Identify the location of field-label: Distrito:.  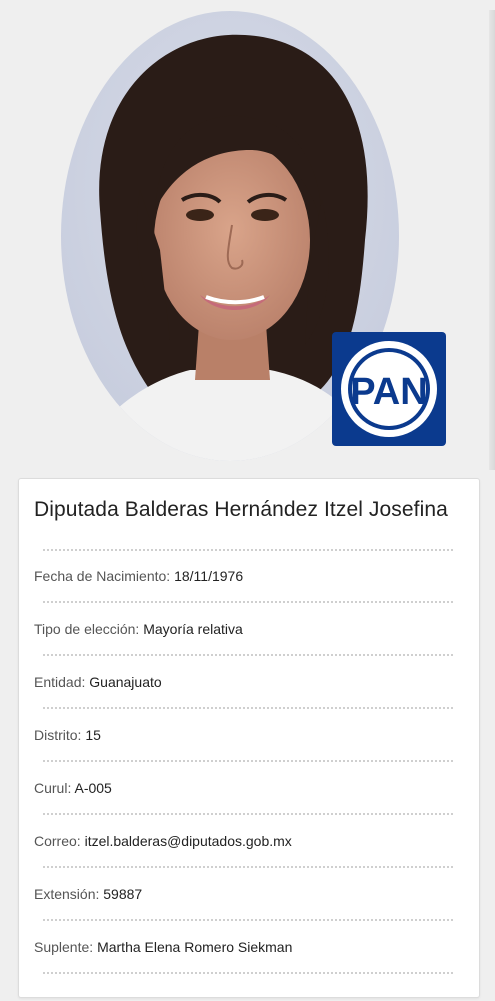
(58, 735).